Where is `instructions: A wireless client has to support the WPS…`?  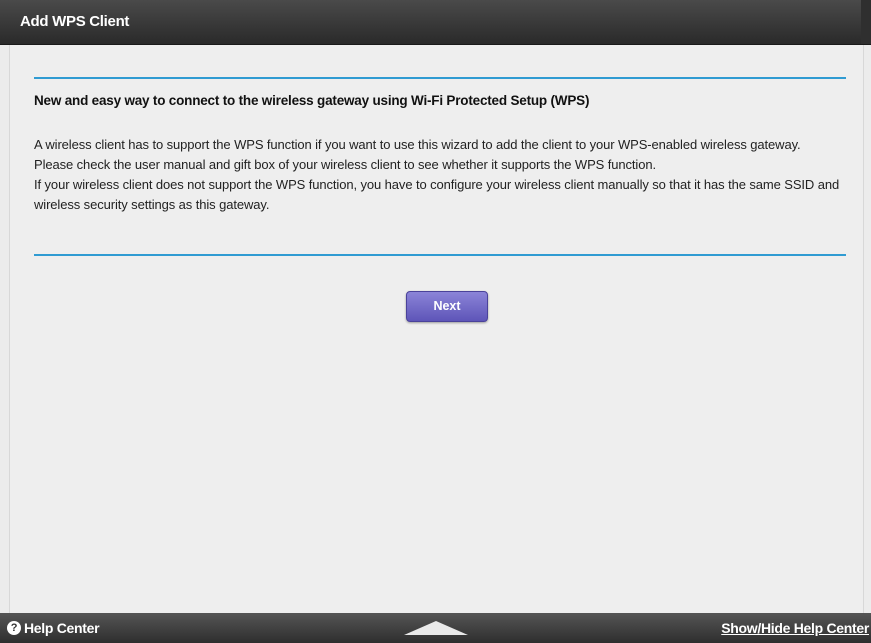 instructions: A wireless client has to support the WPS… is located at coordinates (444, 175).